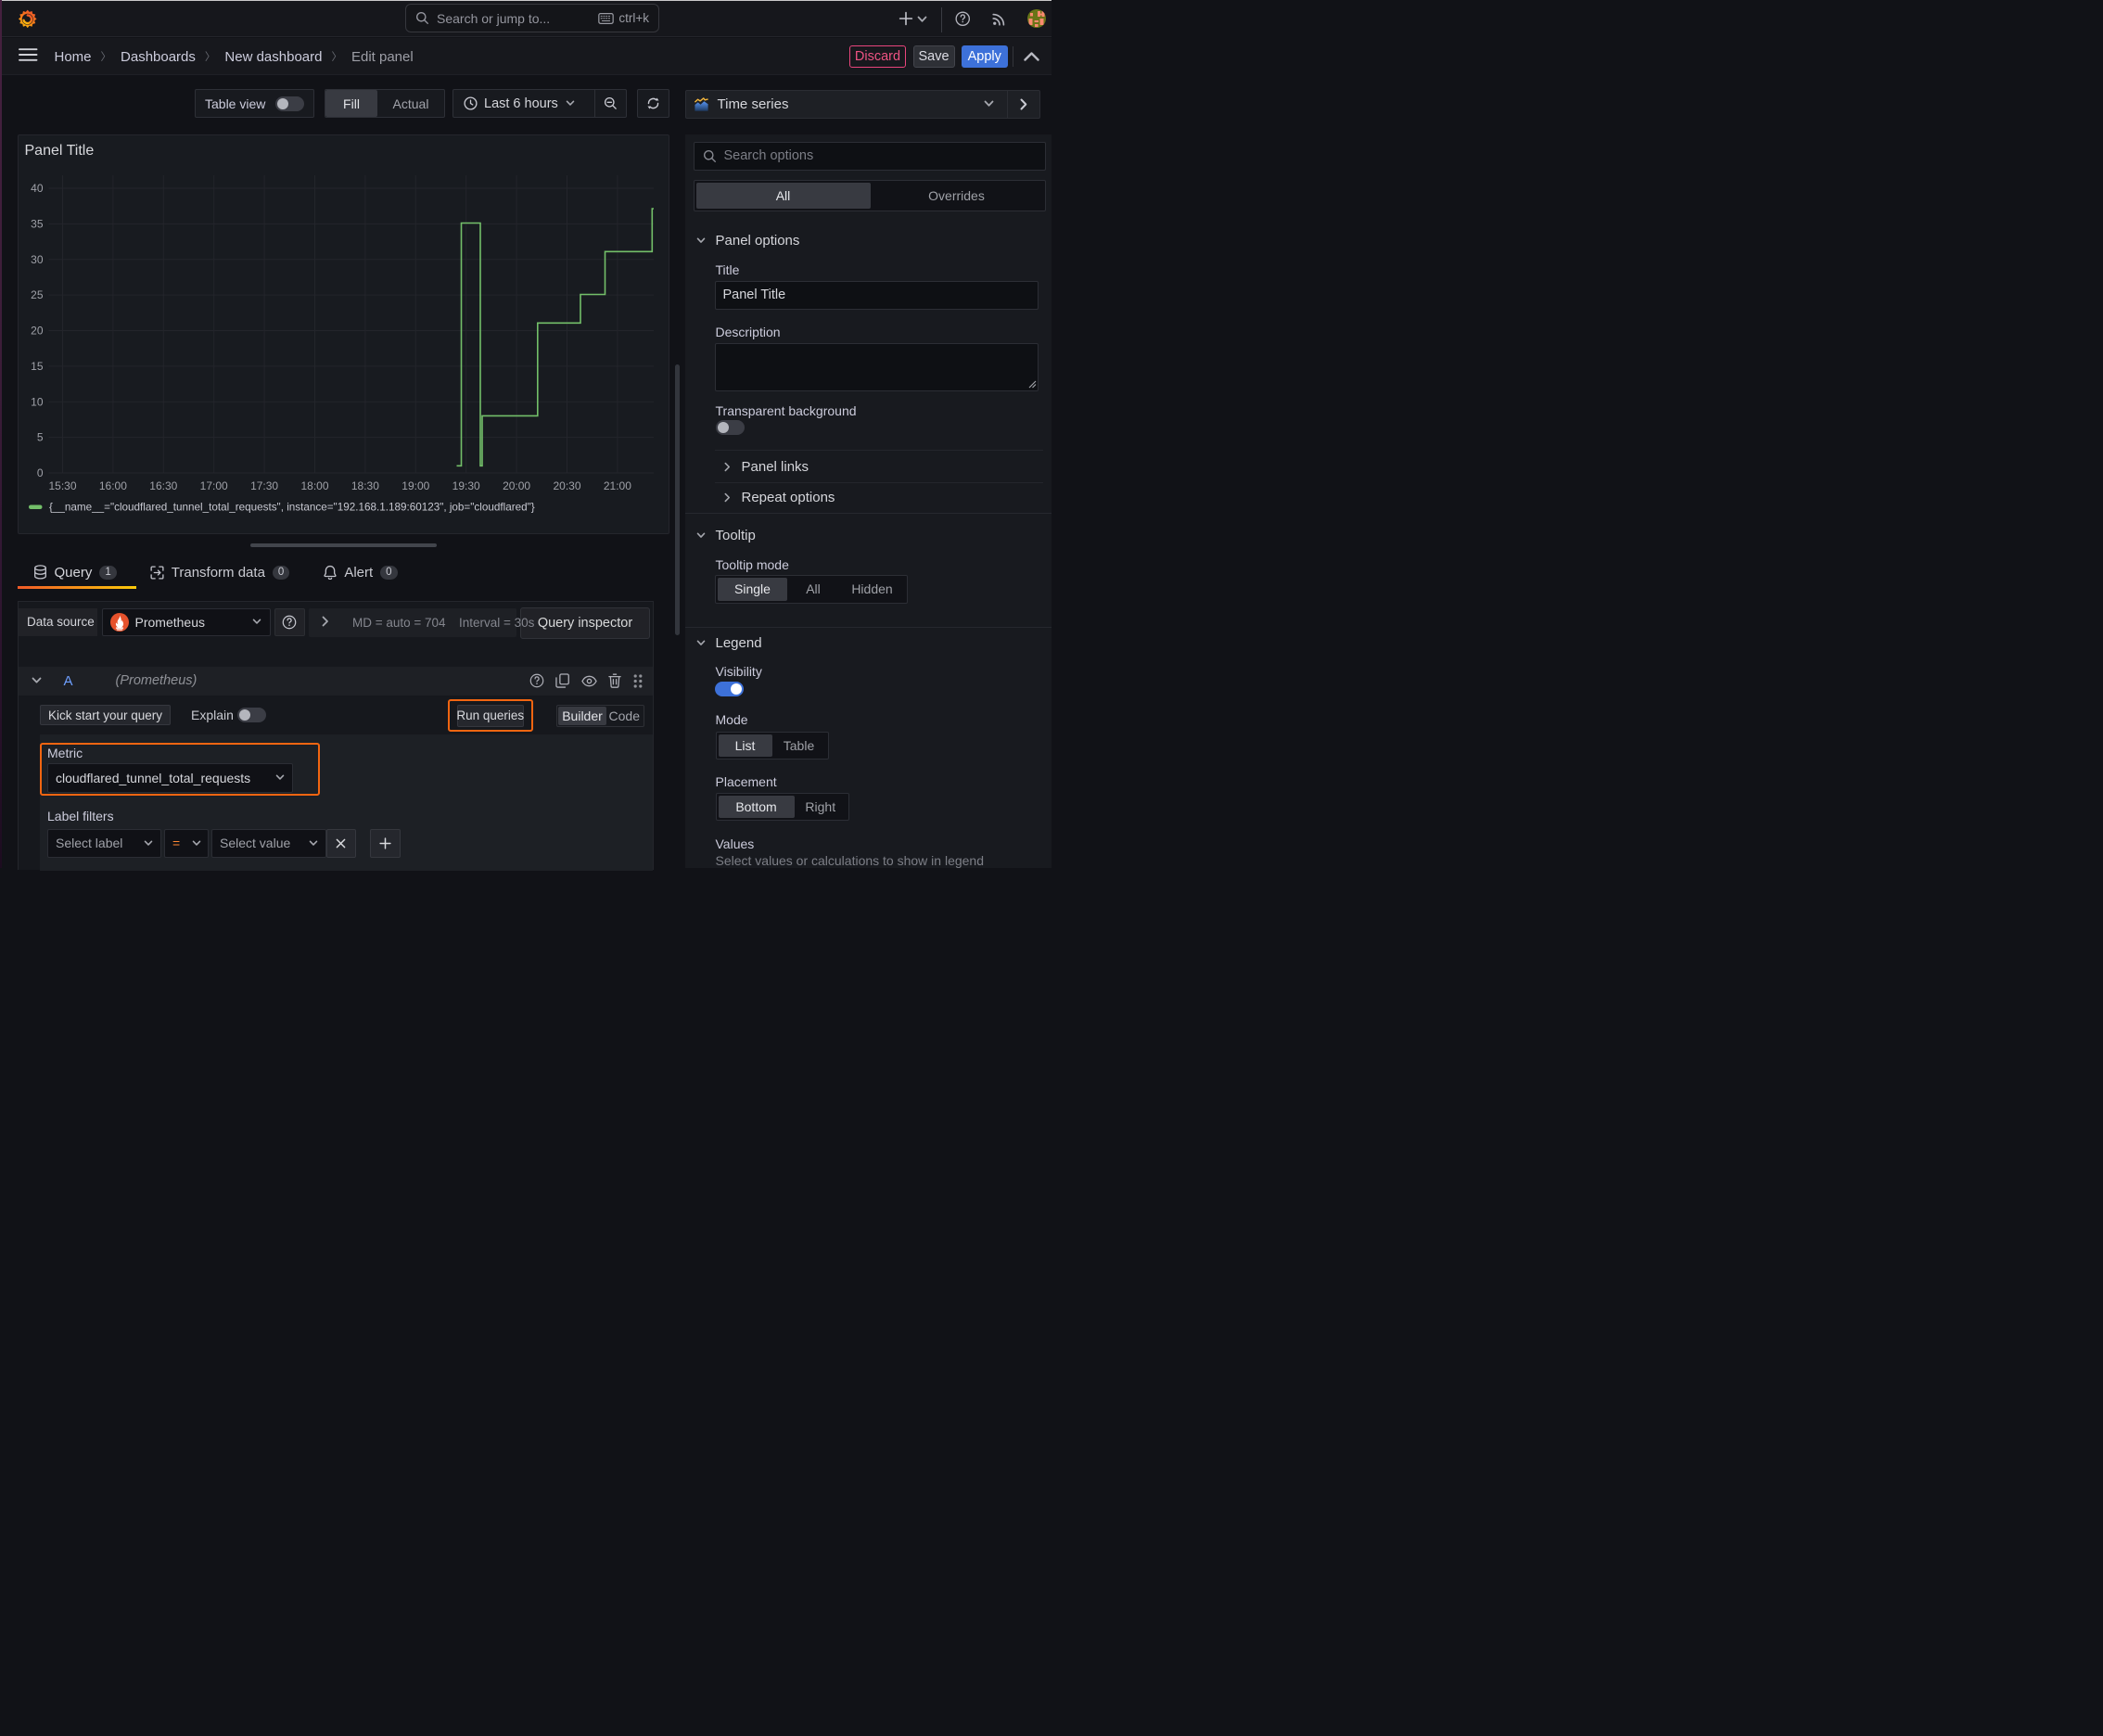  What do you see at coordinates (37, 188) in the screenshot?
I see `svg-text: 40` at bounding box center [37, 188].